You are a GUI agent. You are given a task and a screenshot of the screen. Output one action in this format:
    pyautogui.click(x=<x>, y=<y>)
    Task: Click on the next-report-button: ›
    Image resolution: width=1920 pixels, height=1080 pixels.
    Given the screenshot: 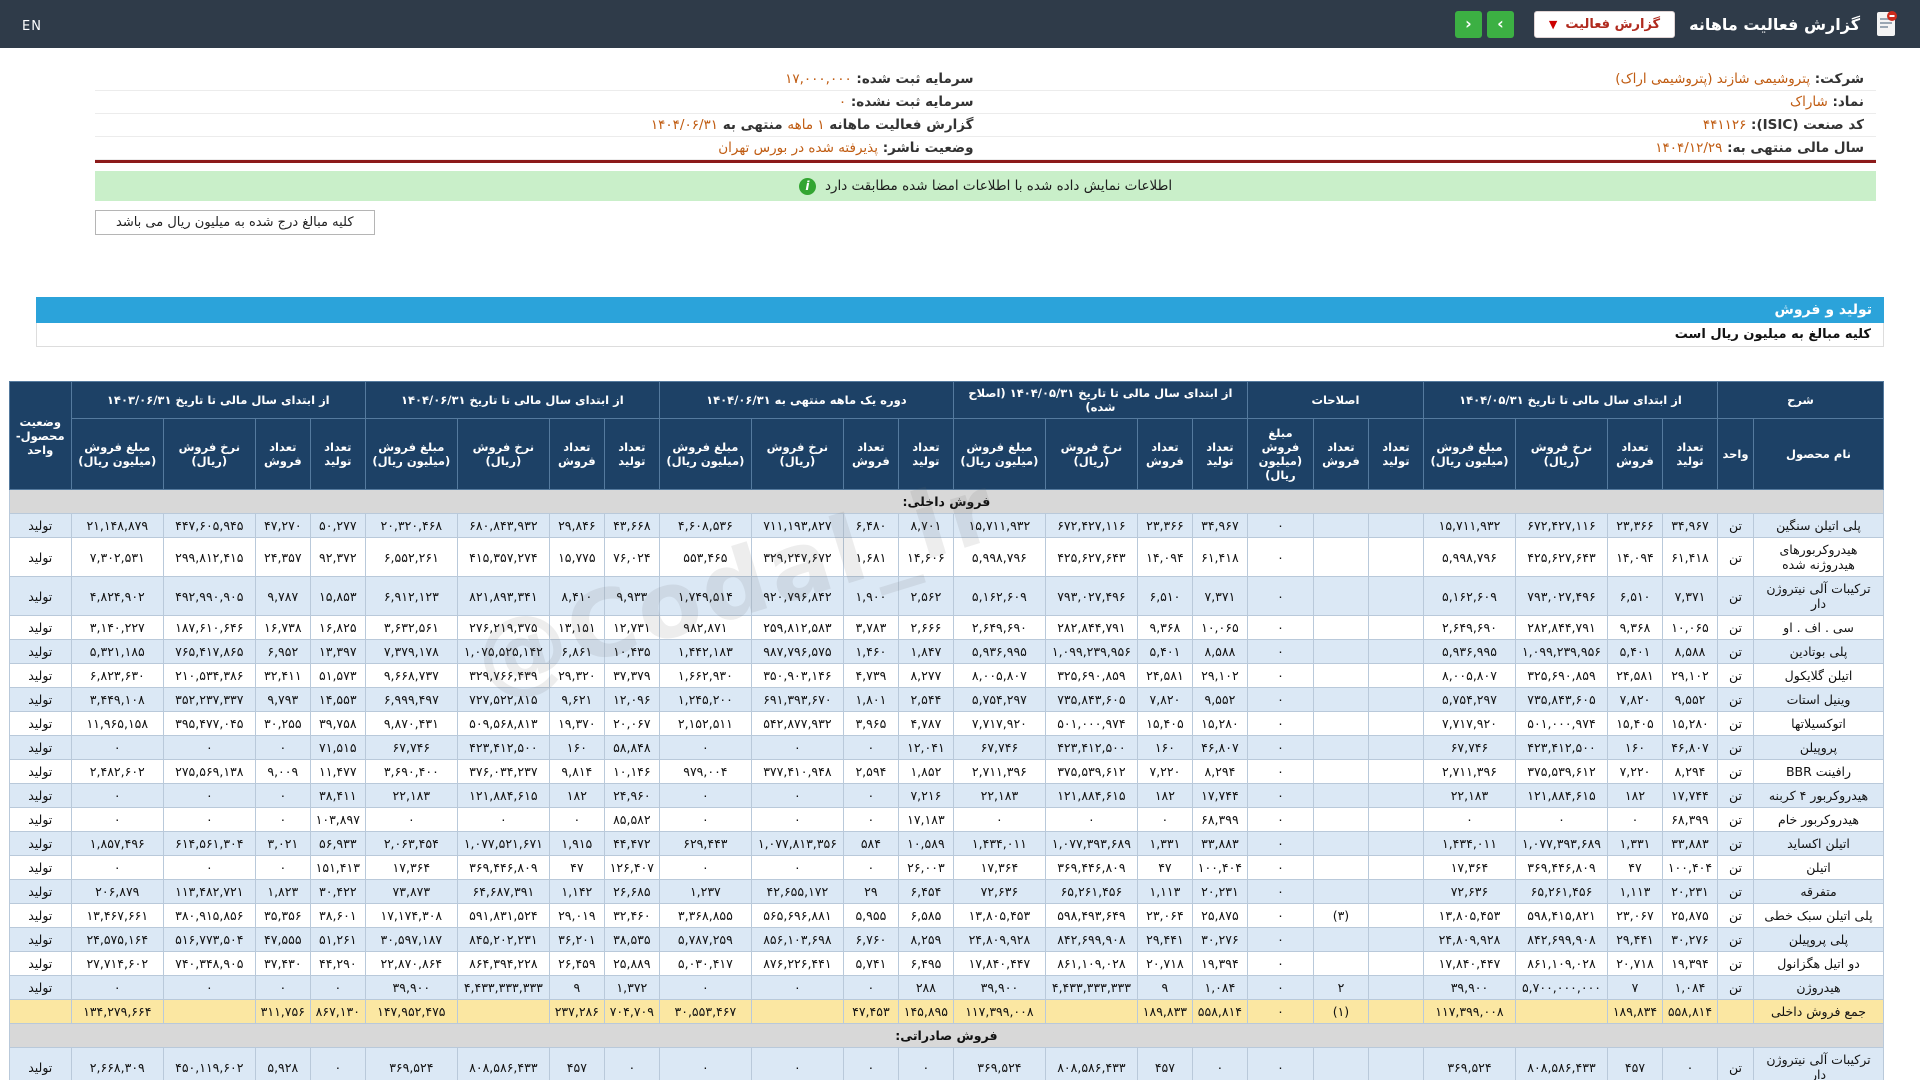 What is the action you would take?
    pyautogui.click(x=1500, y=24)
    